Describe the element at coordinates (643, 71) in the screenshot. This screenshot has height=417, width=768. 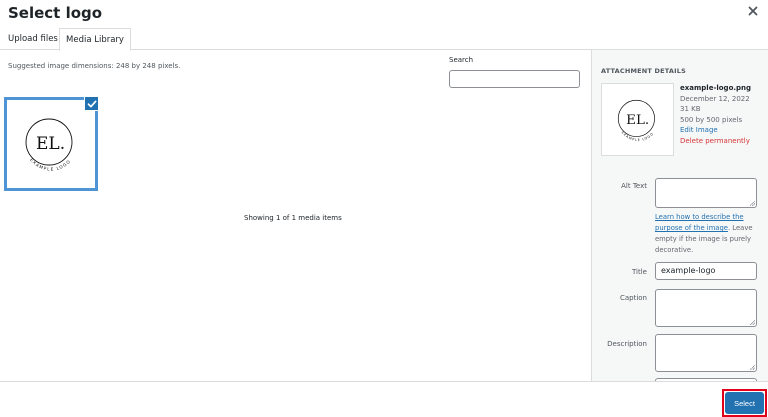
I see `attachment-details-heading: ATTACHMENT DETAILS` at that location.